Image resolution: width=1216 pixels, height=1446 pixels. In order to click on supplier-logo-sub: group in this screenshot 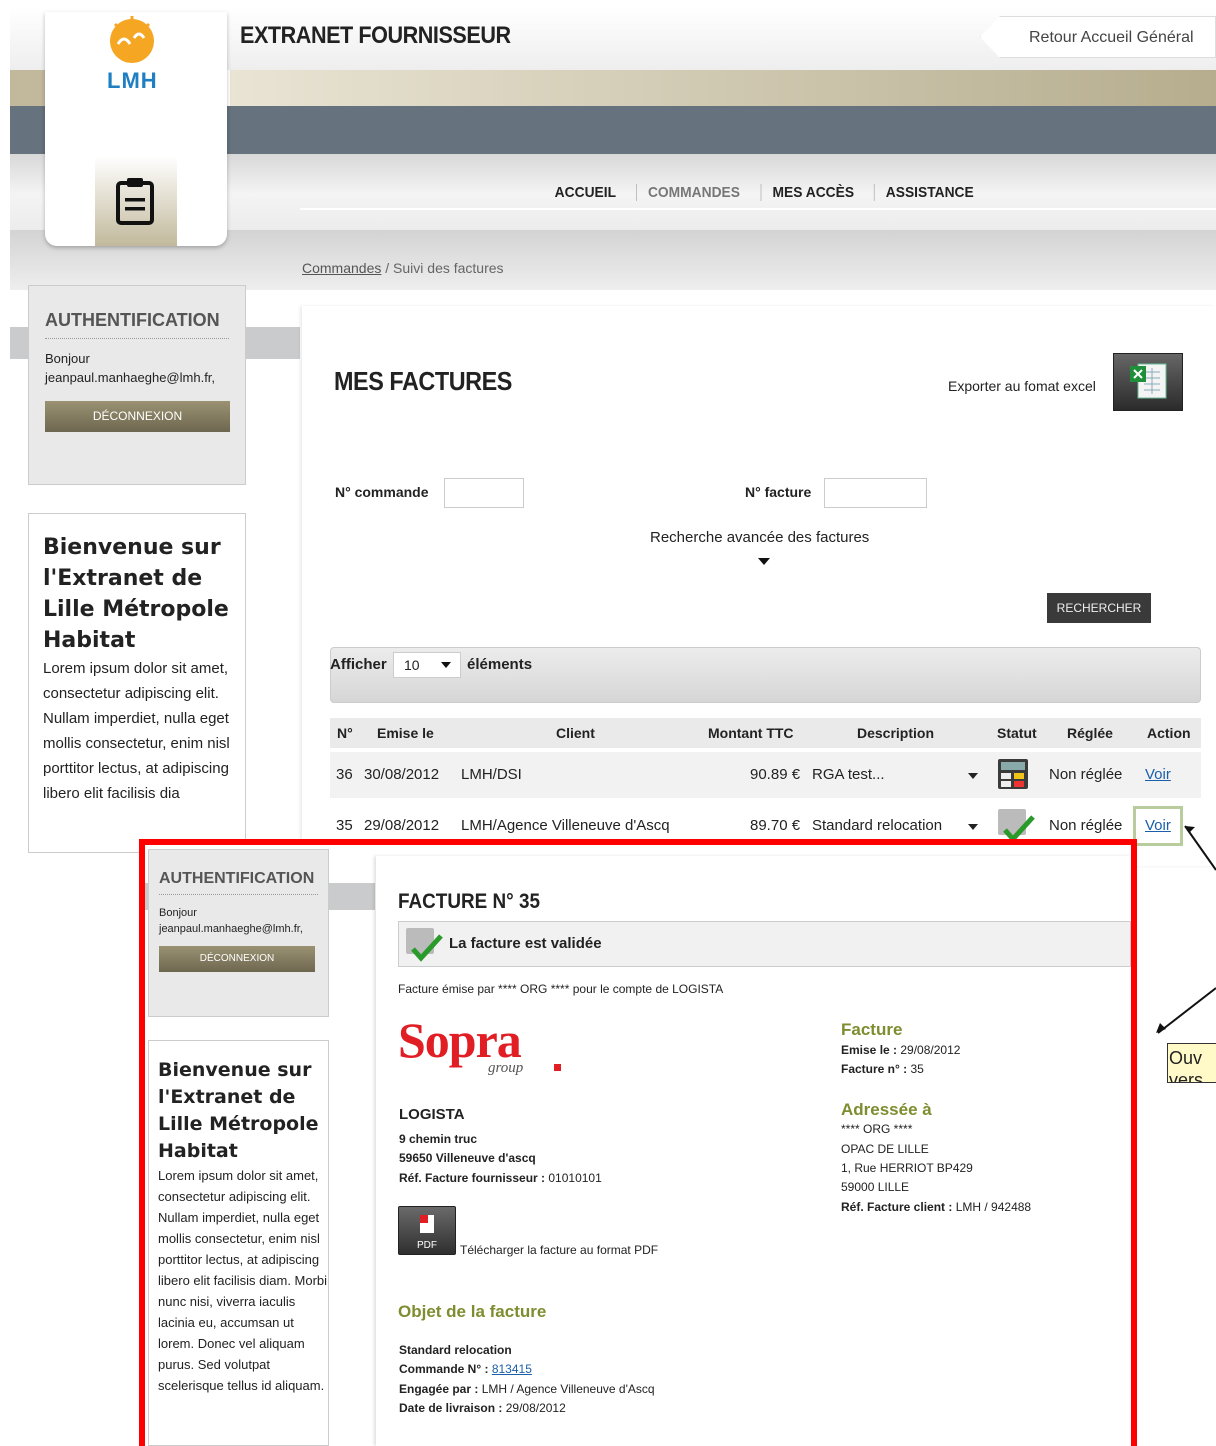, I will do `click(506, 1068)`.